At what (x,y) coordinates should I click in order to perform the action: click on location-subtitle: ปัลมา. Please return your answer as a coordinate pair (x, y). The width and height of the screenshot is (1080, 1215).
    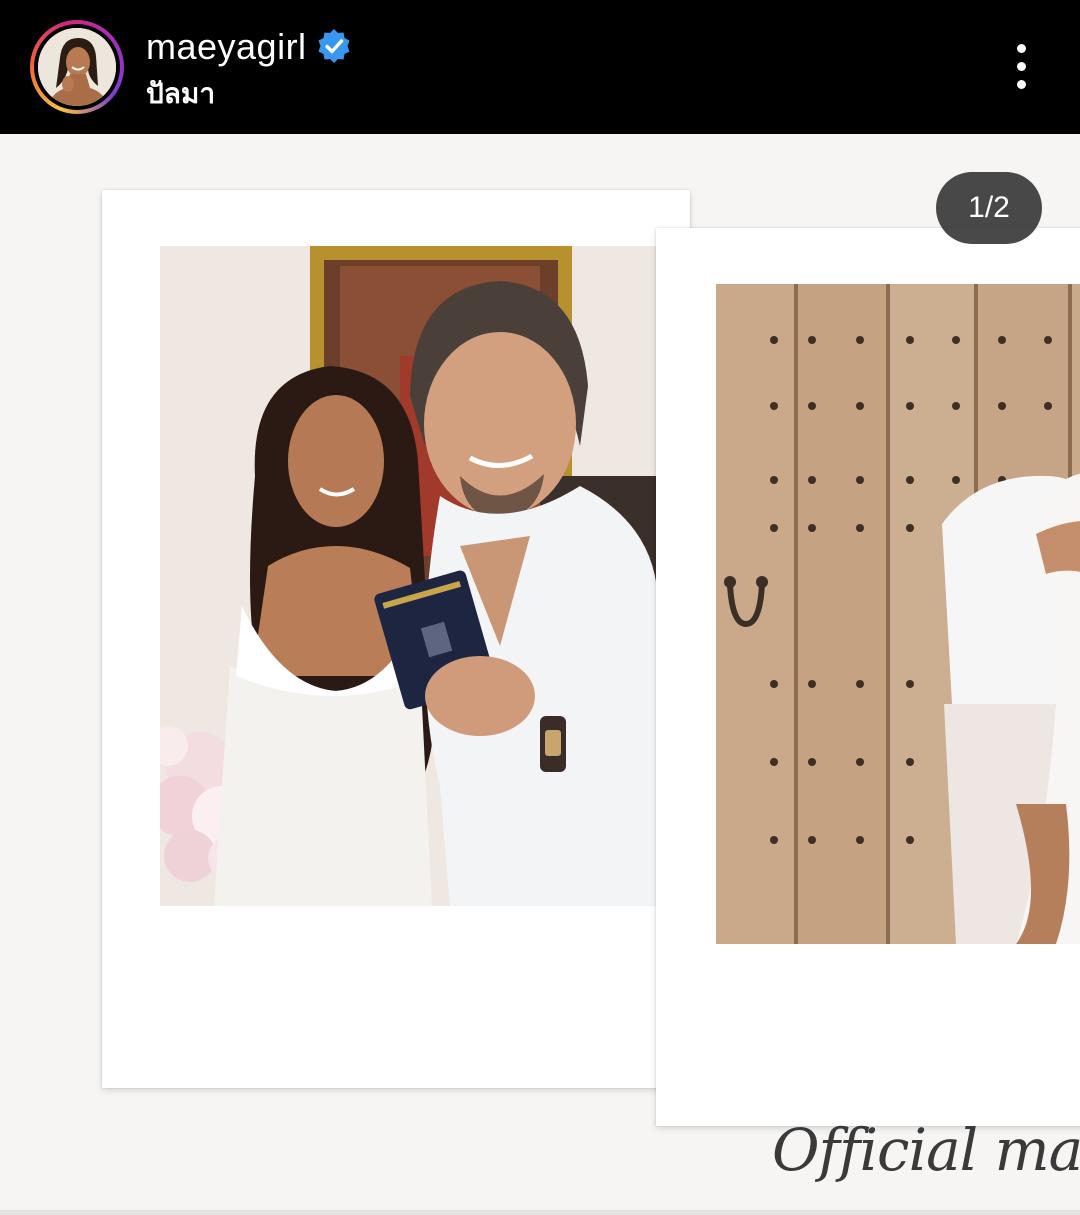
    Looking at the image, I should click on (180, 94).